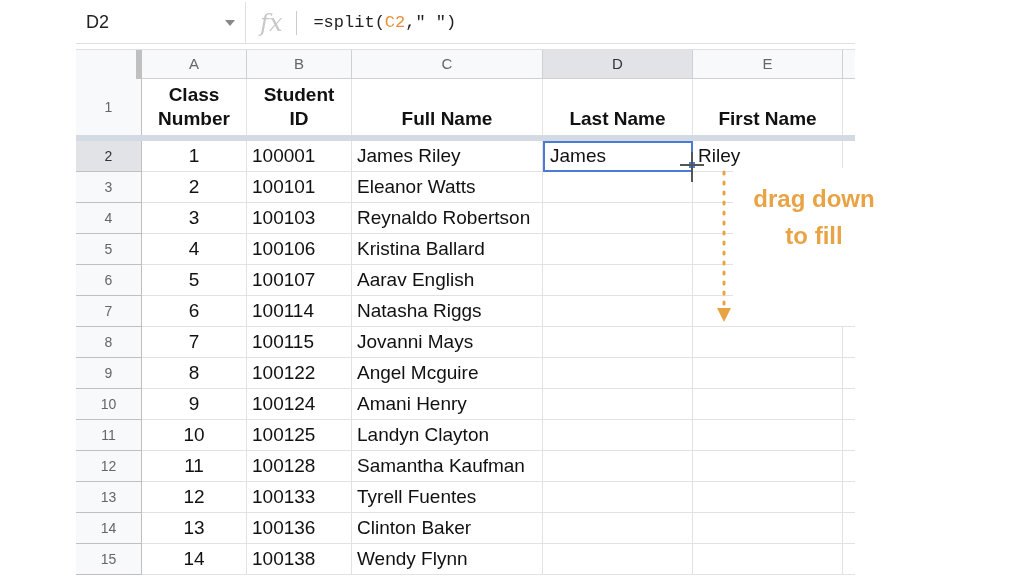 The height and width of the screenshot is (576, 1024). I want to click on formula-field: =split(C2," "), so click(385, 22).